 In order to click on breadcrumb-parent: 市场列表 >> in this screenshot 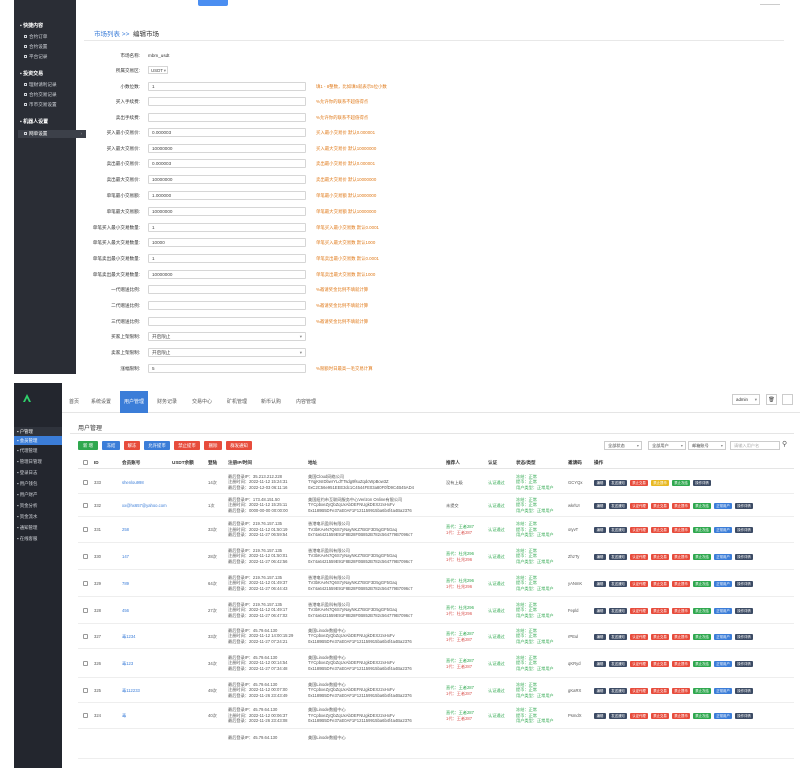, I will do `click(111, 34)`.